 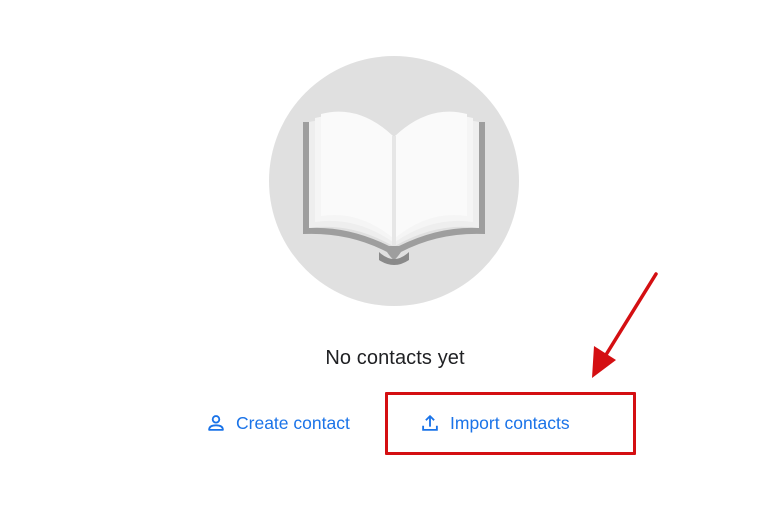 I want to click on create-contact-button: Create contact, so click(x=277, y=423).